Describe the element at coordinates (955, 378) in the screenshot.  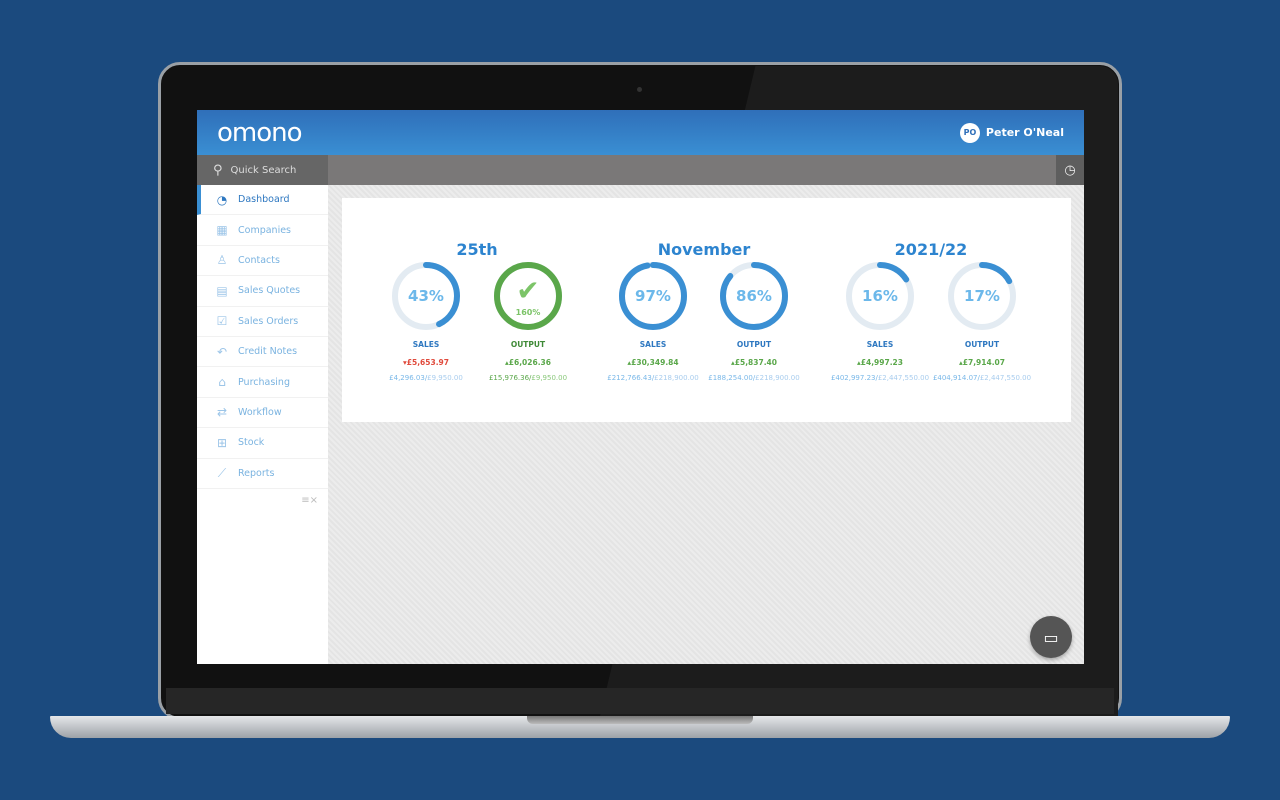
I see `actual-value: £404,914.07` at that location.